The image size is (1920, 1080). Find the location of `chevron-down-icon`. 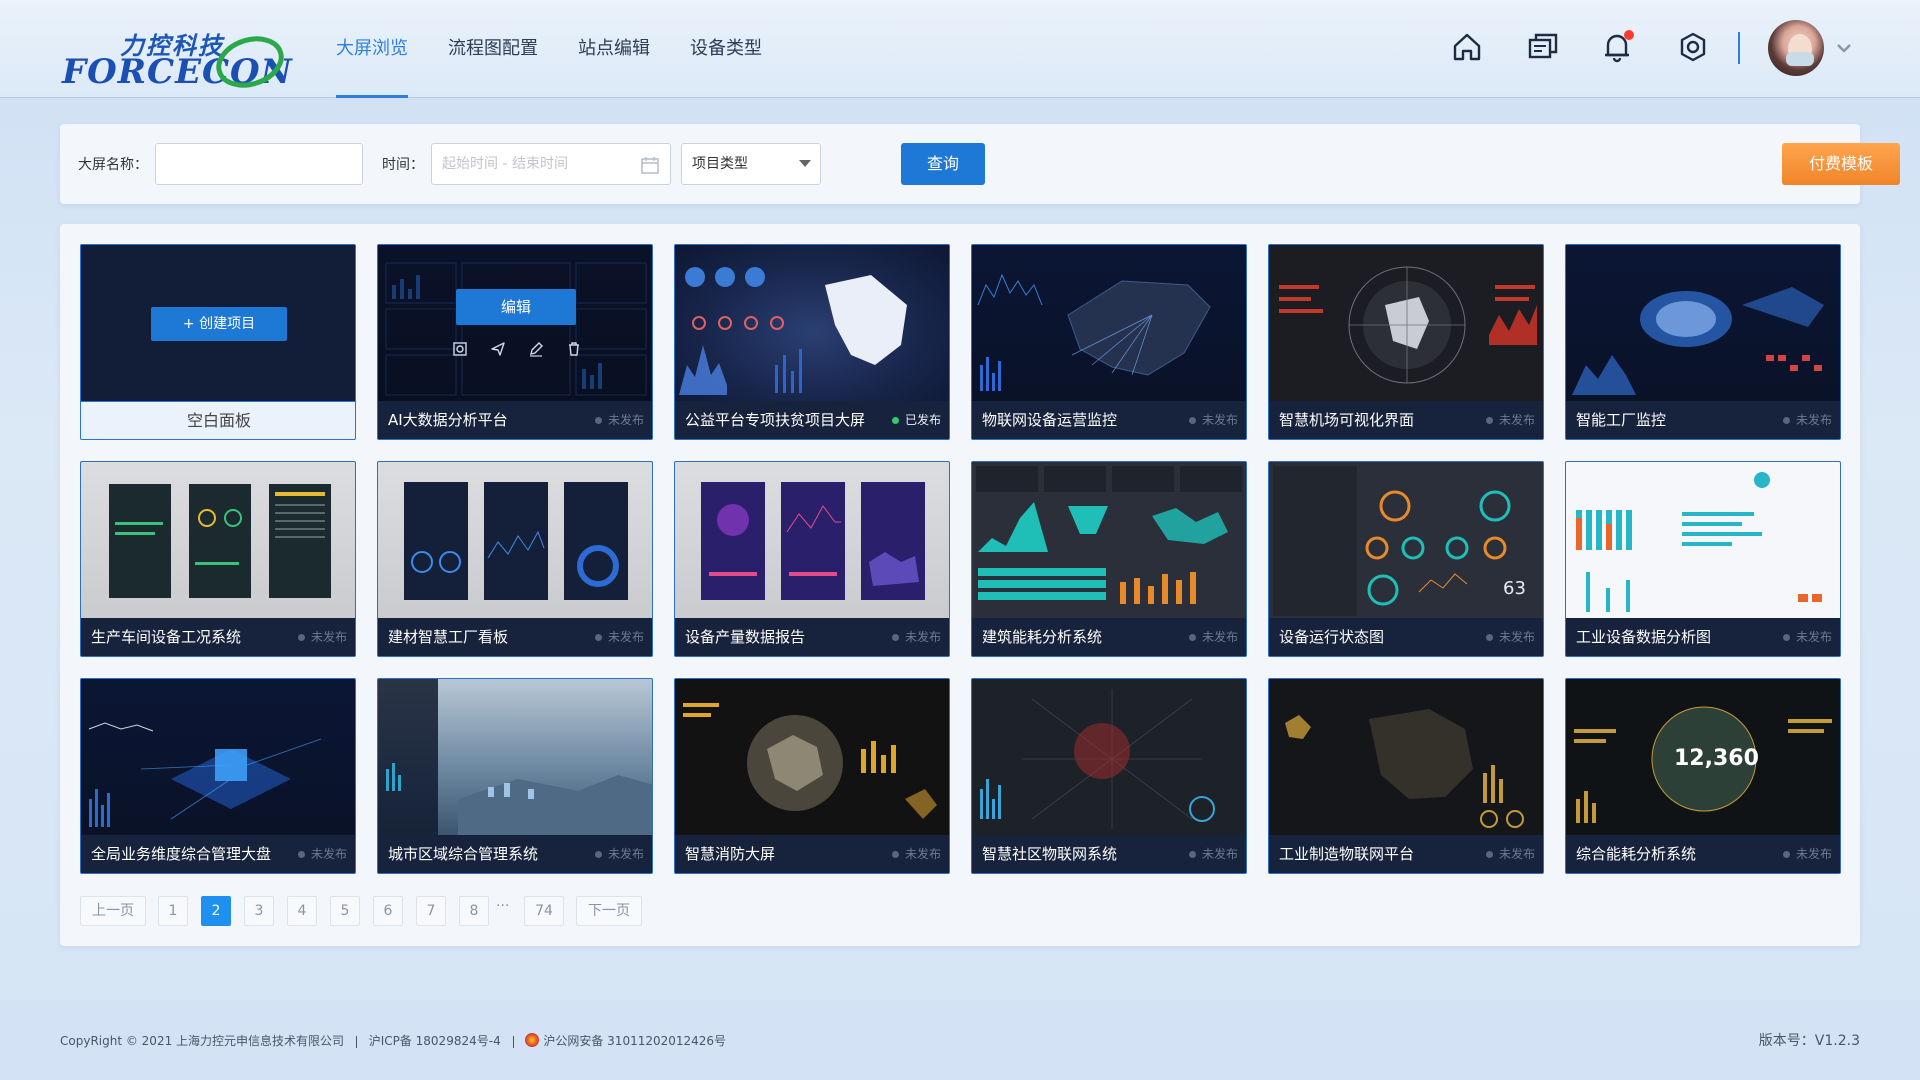

chevron-down-icon is located at coordinates (1844, 48).